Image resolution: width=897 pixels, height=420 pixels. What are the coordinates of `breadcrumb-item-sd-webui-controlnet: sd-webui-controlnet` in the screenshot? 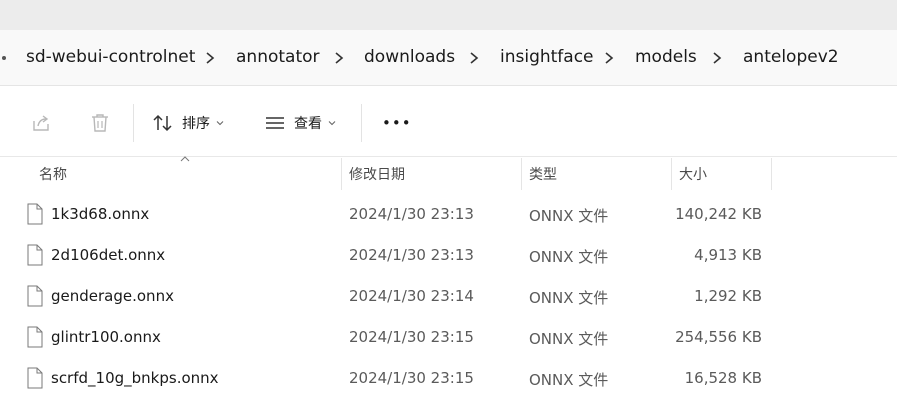 It's located at (110, 57).